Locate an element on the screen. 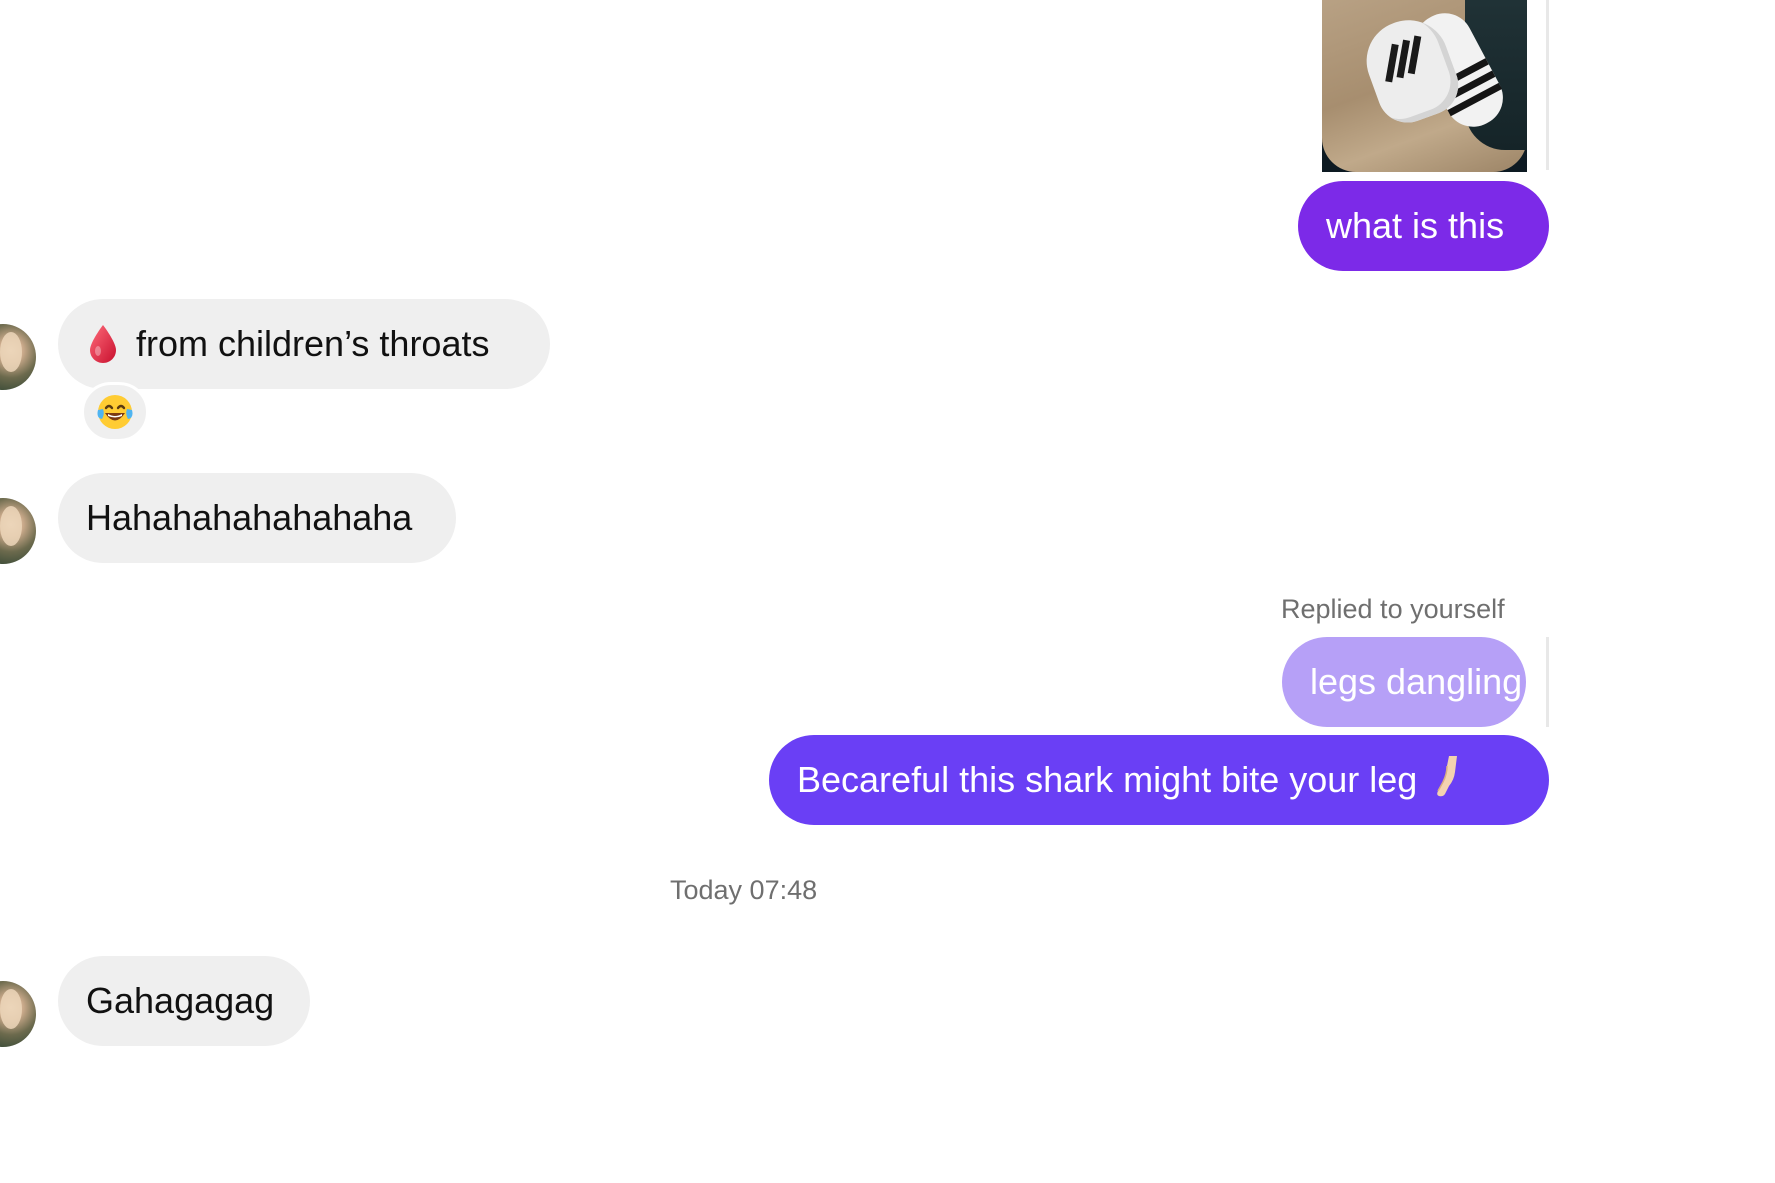 This screenshot has width=1775, height=1183. incoming-message-bubble: Hahahahahahahaha is located at coordinates (257, 518).